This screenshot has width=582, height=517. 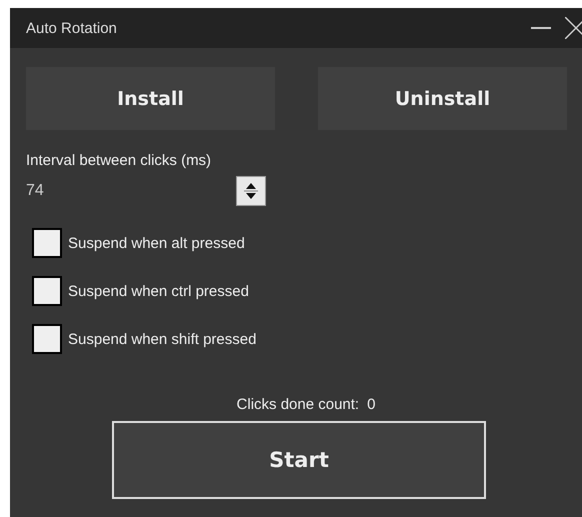 I want to click on interval-label: Interval between clicks (ms), so click(x=119, y=160).